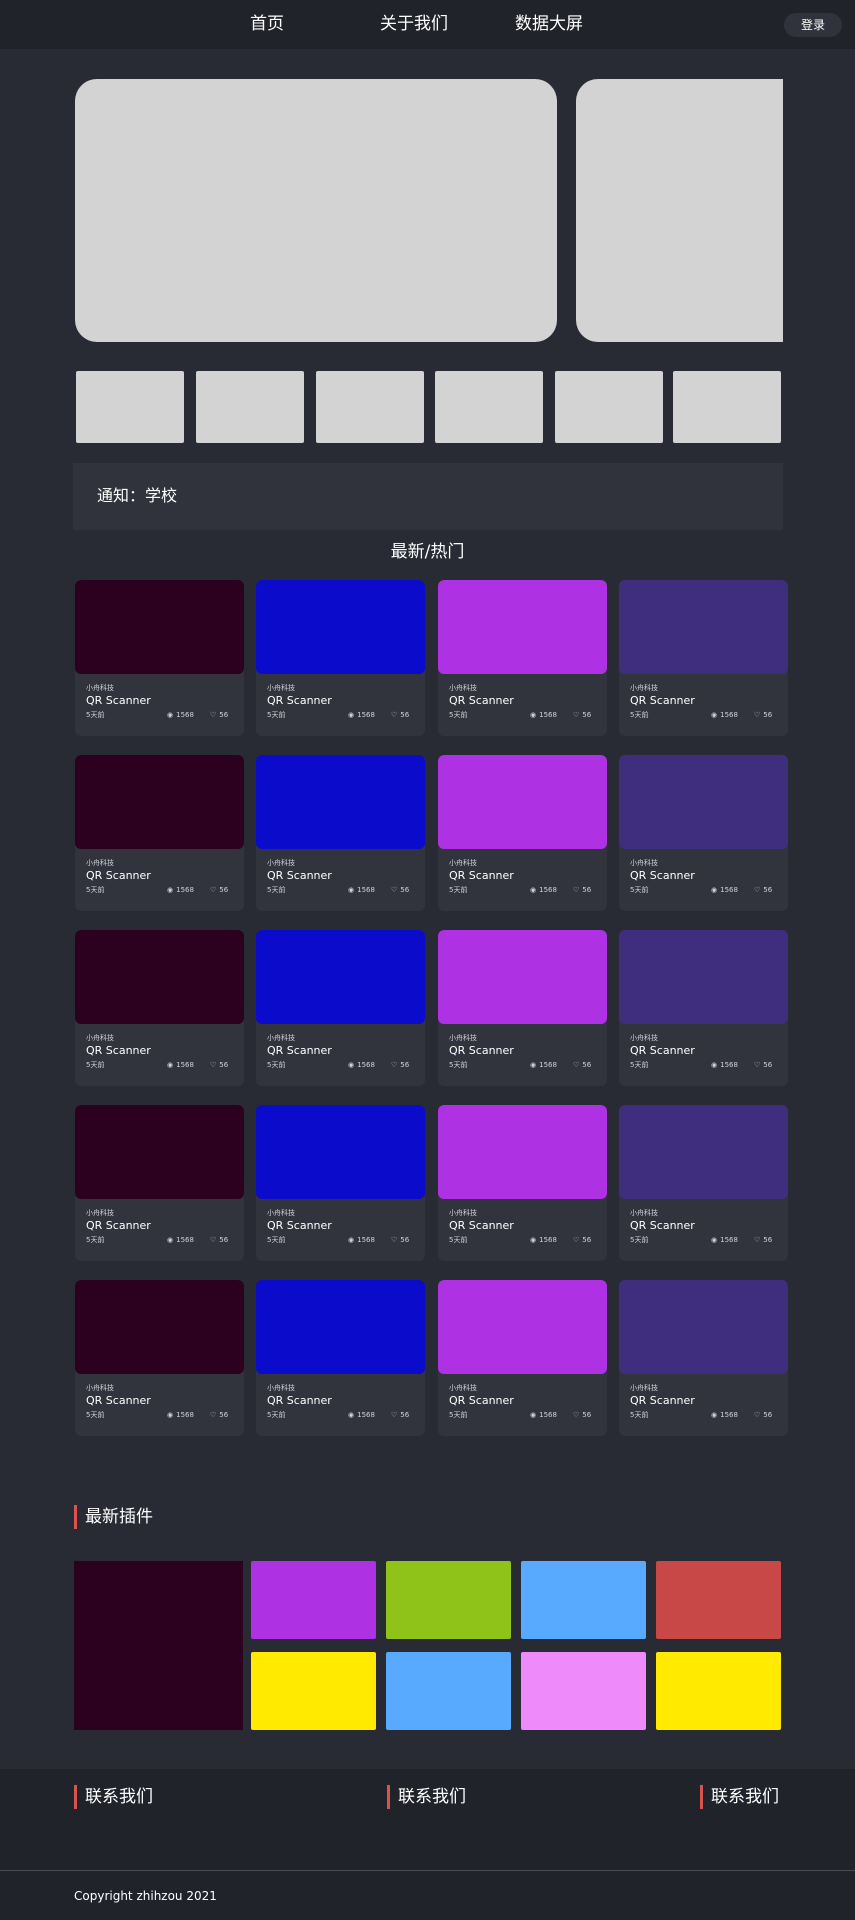 This screenshot has height=1920, width=855. Describe the element at coordinates (158, 1645) in the screenshot. I see `plugin-featured` at that location.